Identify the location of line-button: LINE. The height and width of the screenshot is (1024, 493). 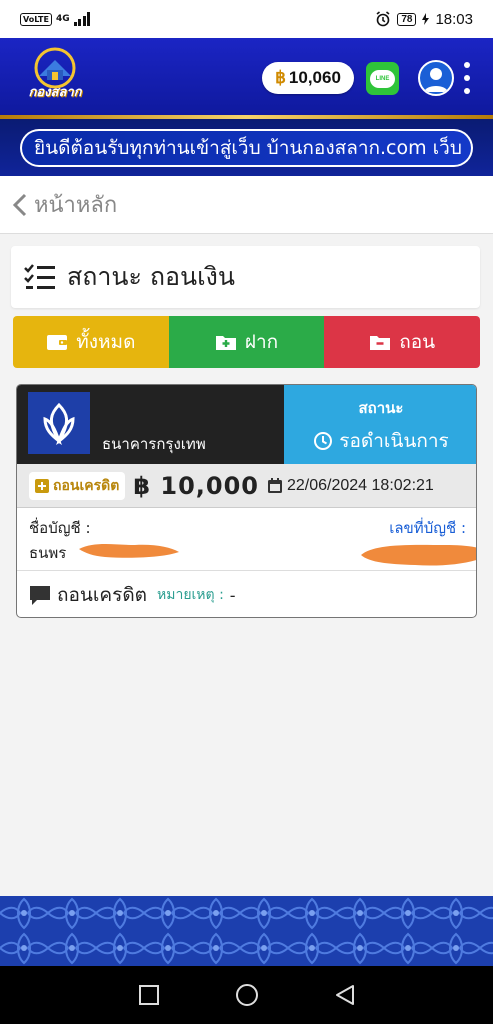
(382, 78).